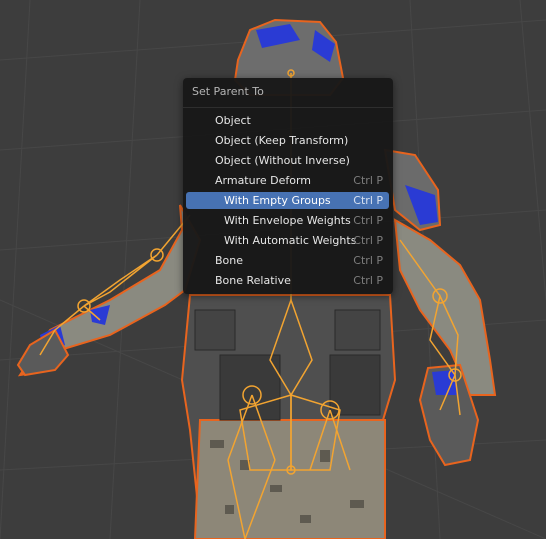 This screenshot has height=539, width=546. I want to click on menu-item-label: Armature Deform, so click(263, 180).